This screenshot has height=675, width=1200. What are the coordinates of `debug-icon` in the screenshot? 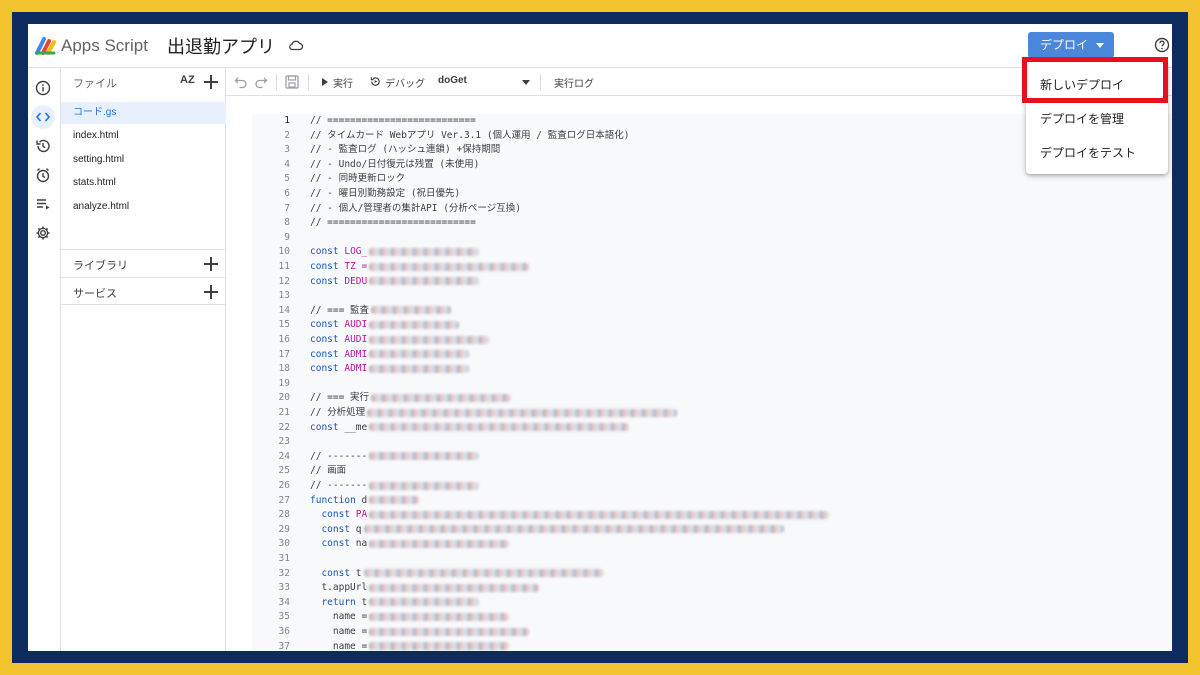 It's located at (375, 81).